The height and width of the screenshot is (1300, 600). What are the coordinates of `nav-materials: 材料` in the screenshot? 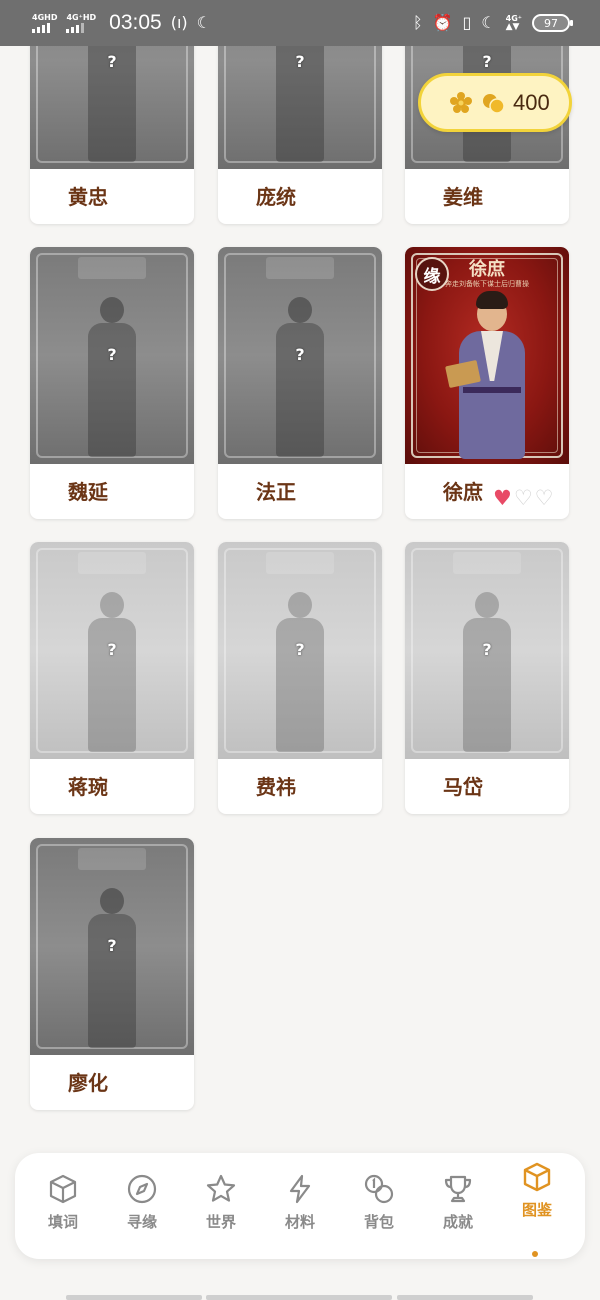 It's located at (300, 1208).